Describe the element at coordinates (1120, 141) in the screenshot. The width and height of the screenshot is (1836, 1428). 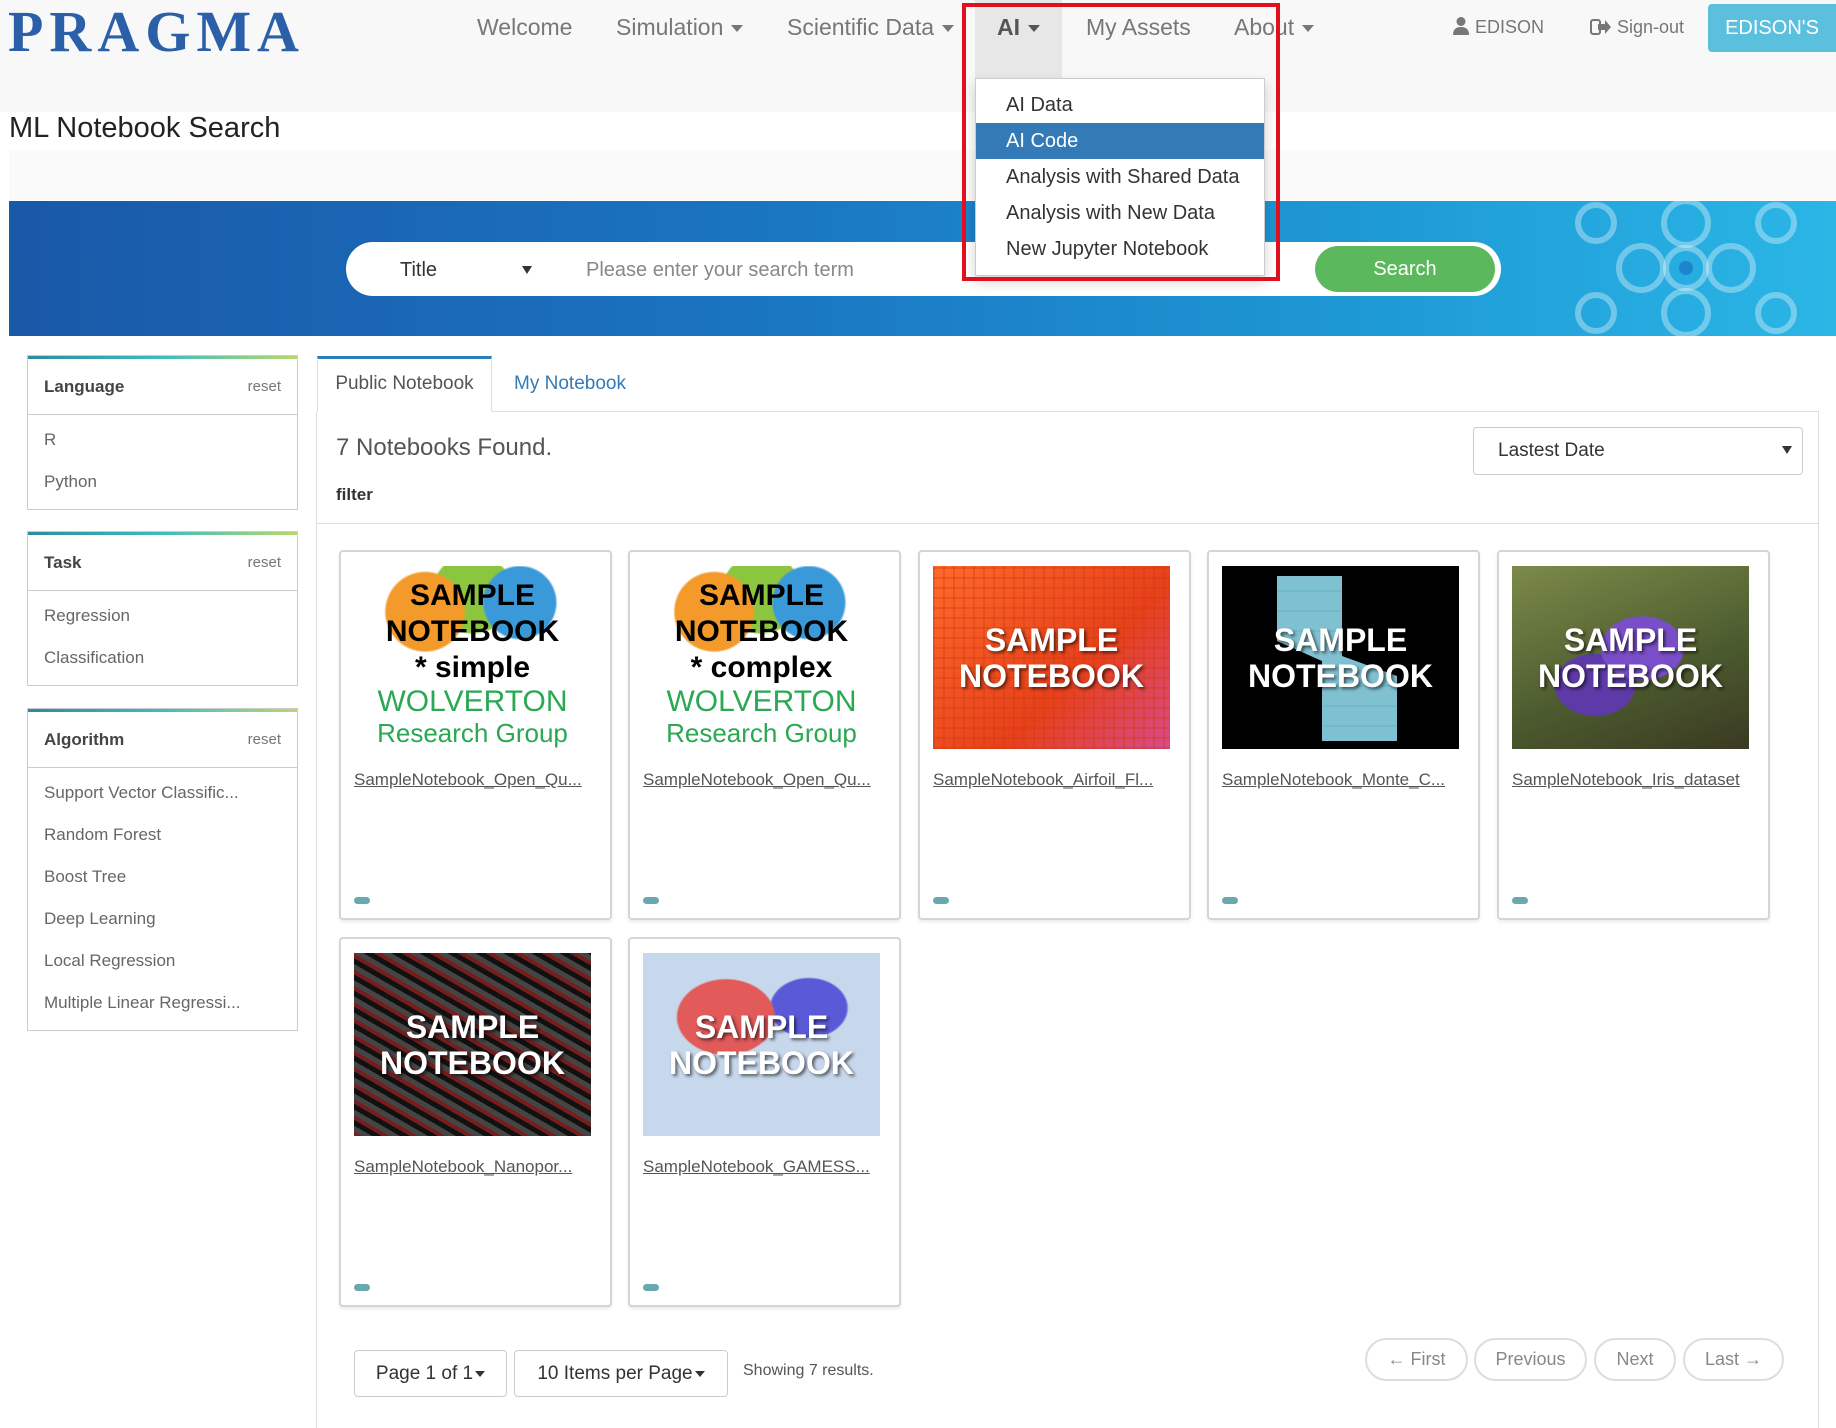
I see `menu-item-ai-code: AI Code` at that location.